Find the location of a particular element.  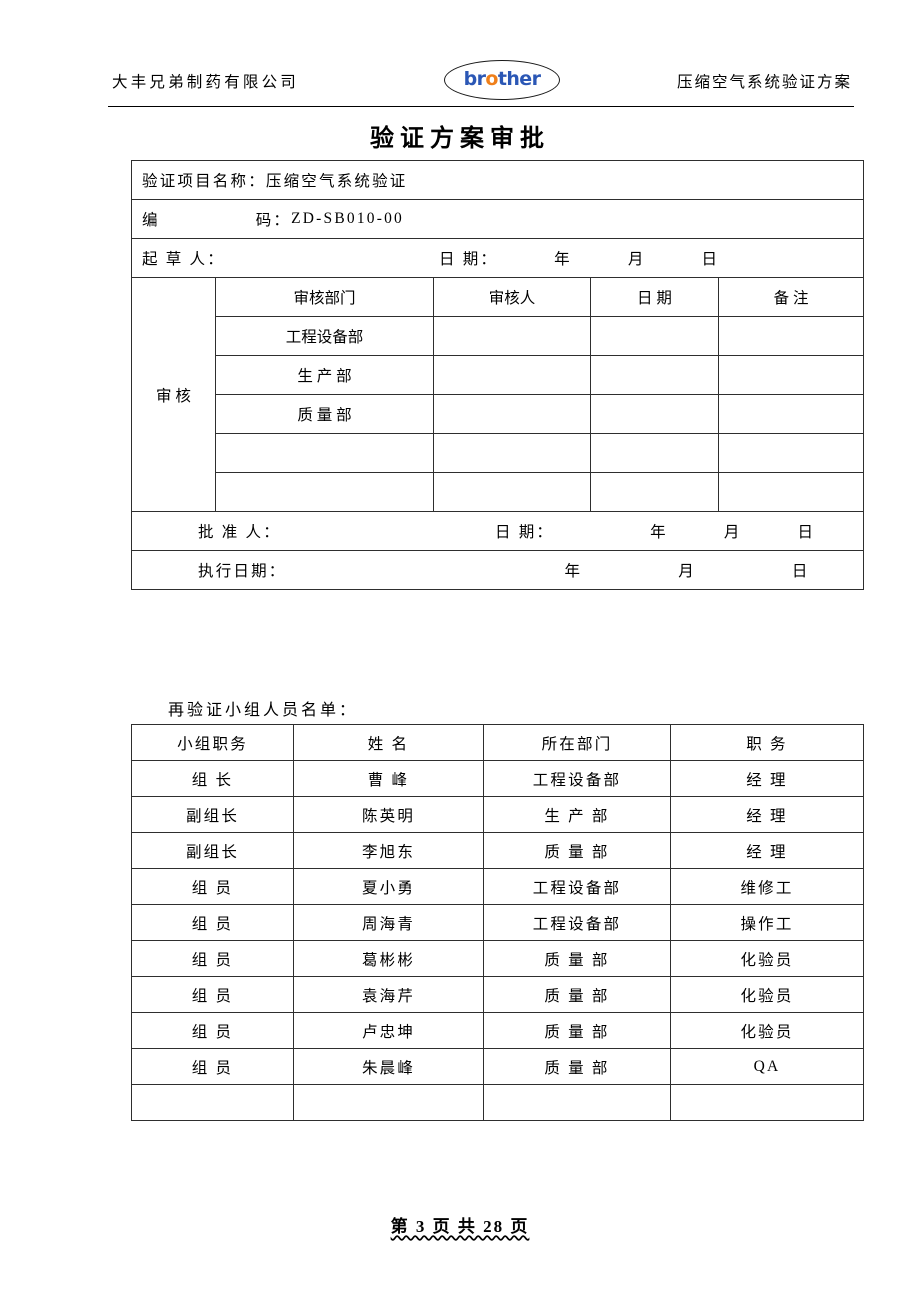

roster-name-6: 袁海芹 is located at coordinates (388, 994).